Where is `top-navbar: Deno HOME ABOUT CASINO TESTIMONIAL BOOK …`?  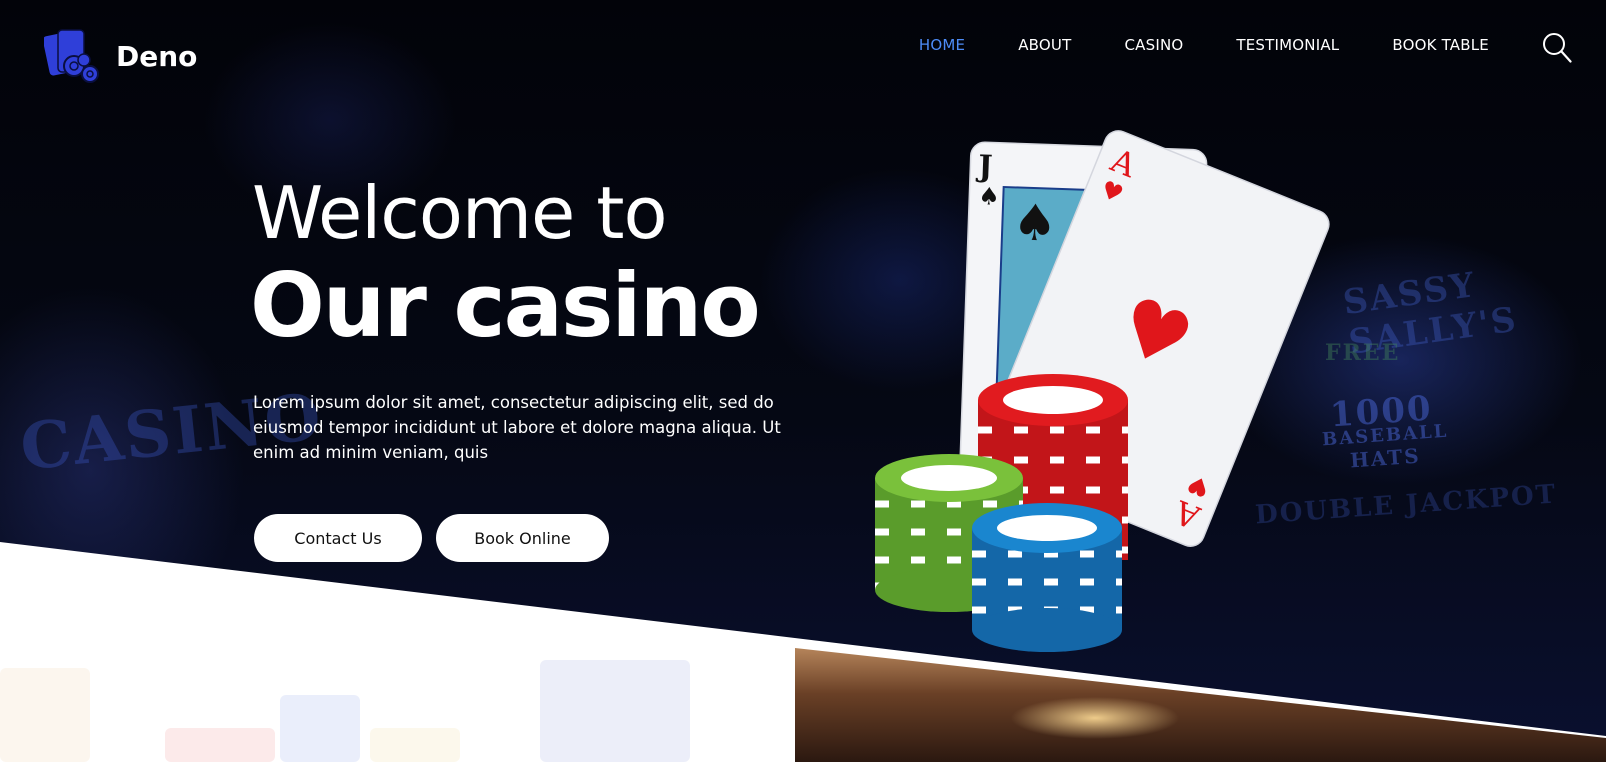
top-navbar: Deno HOME ABOUT CASINO TESTIMONIAL BOOK … is located at coordinates (803, 50).